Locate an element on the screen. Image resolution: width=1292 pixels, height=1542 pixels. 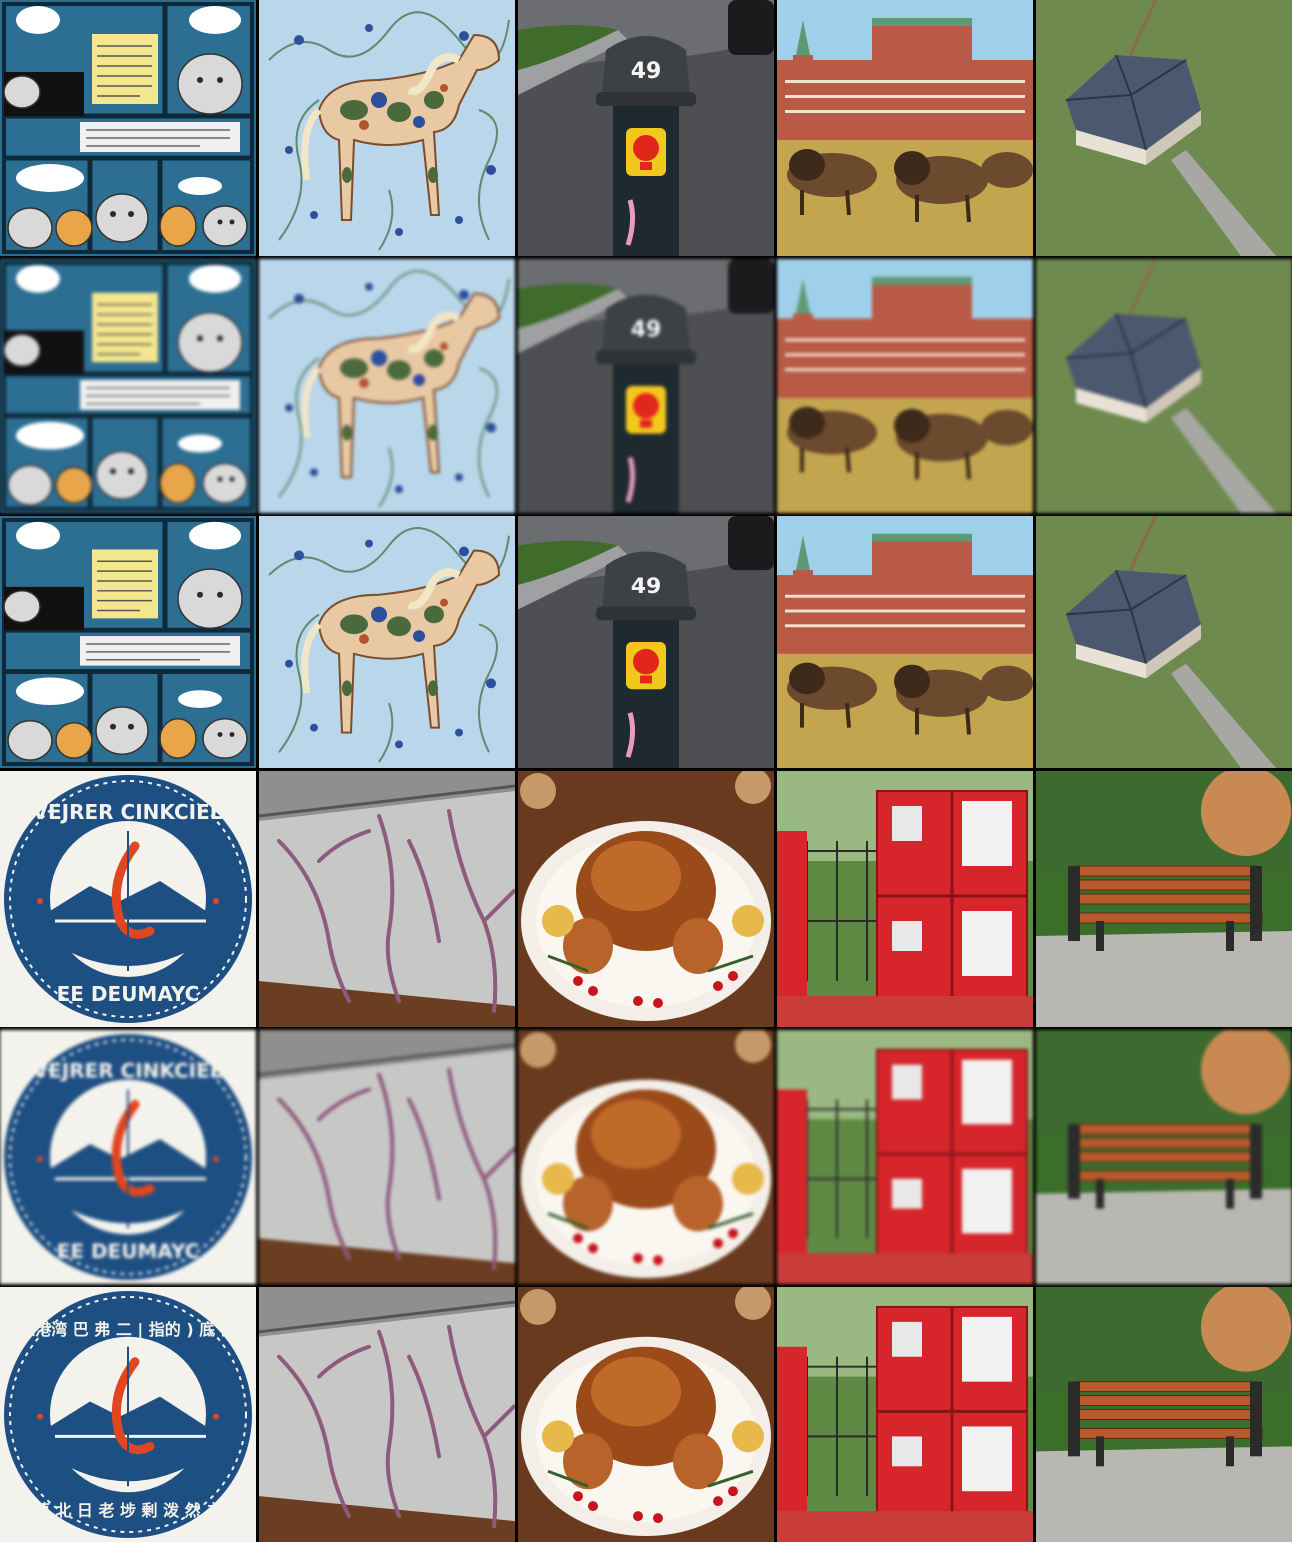
round-seal-icon: 人港湾 巴 弗 二 | 指的 ) 底 匝藕 北 日 老 埗 剰 泼 然 书 is located at coordinates (128, 1414).